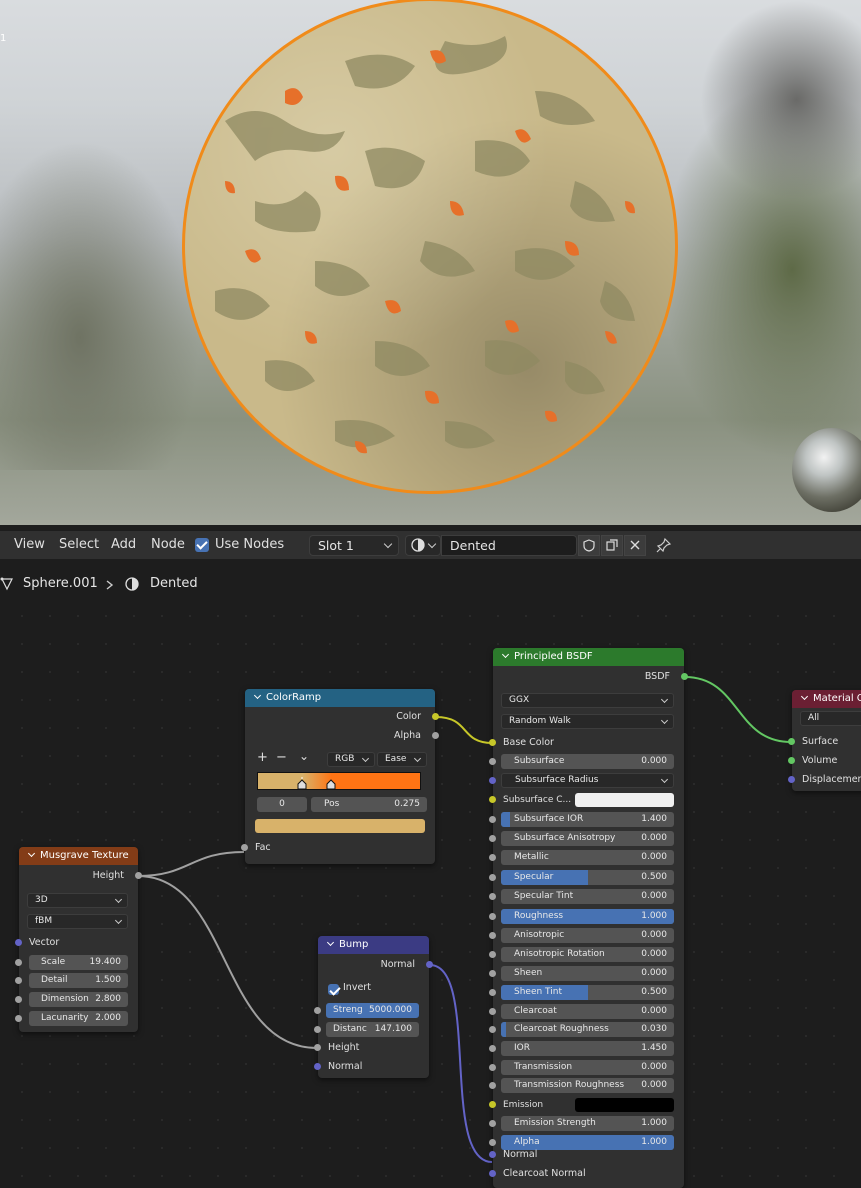 This screenshot has height=1188, width=861. What do you see at coordinates (587, 761) in the screenshot?
I see `bsdf-field-subsurface: Subsurface 0.000` at bounding box center [587, 761].